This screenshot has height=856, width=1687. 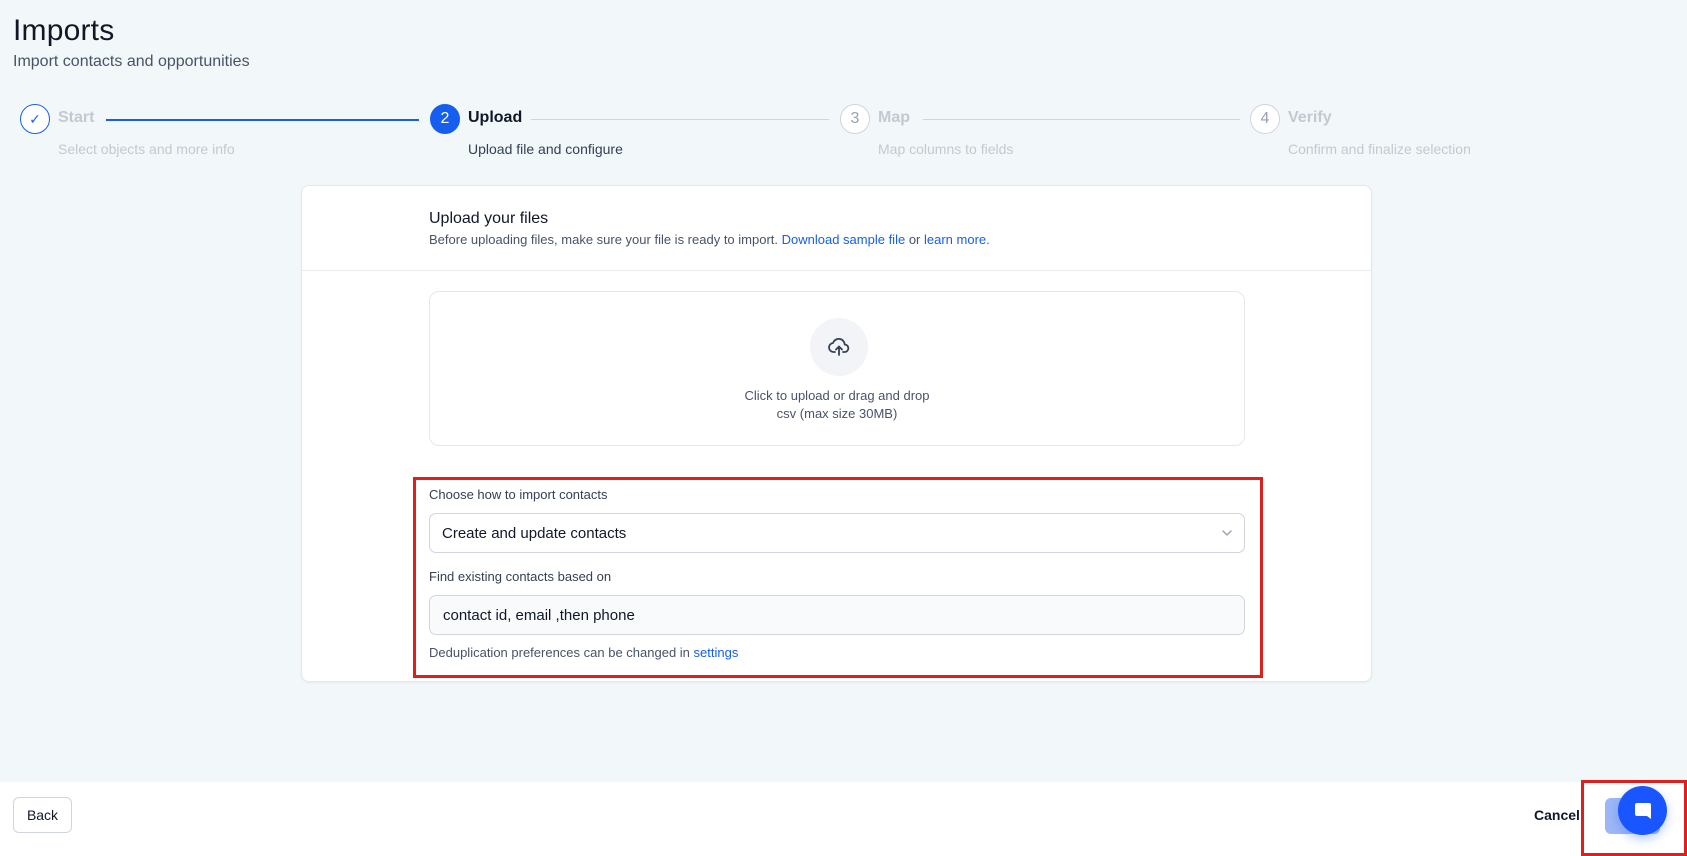 What do you see at coordinates (150, 134) in the screenshot?
I see `step-start: ✓ Start Select objects and more info` at bounding box center [150, 134].